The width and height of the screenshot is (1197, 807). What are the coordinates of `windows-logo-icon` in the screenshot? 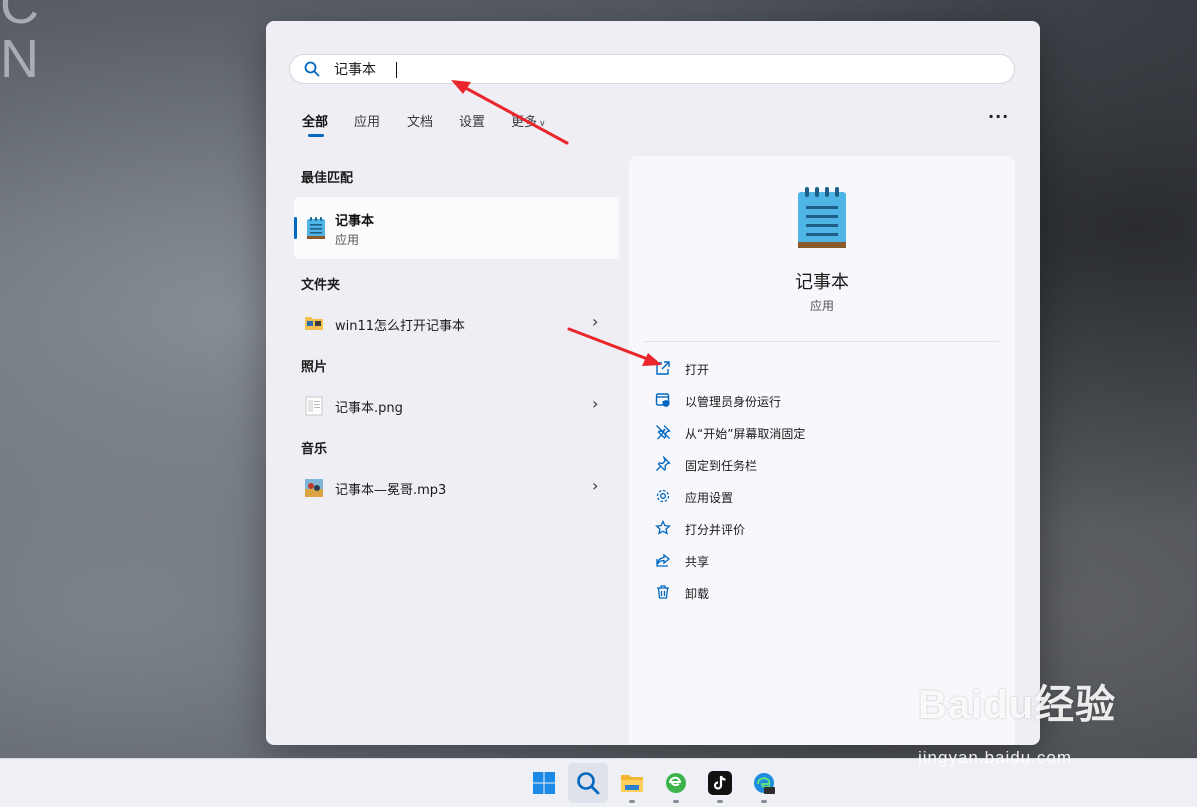 It's located at (544, 783).